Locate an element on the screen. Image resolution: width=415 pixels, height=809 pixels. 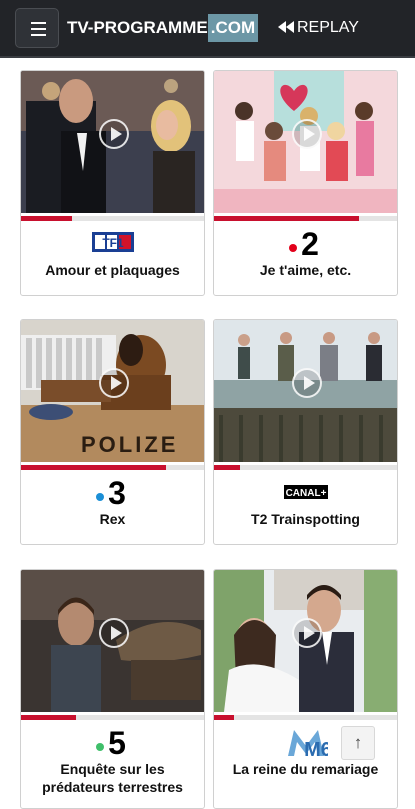
site-logo-link: TV-PROGRAMME .COM is located at coordinates (163, 28).